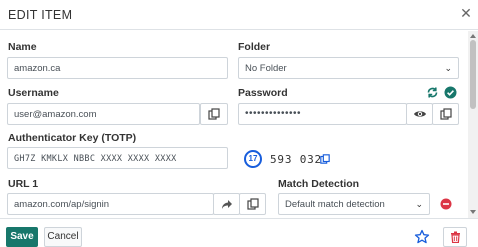  Describe the element at coordinates (422, 237) in the screenshot. I see `favorite-star-icon` at that location.